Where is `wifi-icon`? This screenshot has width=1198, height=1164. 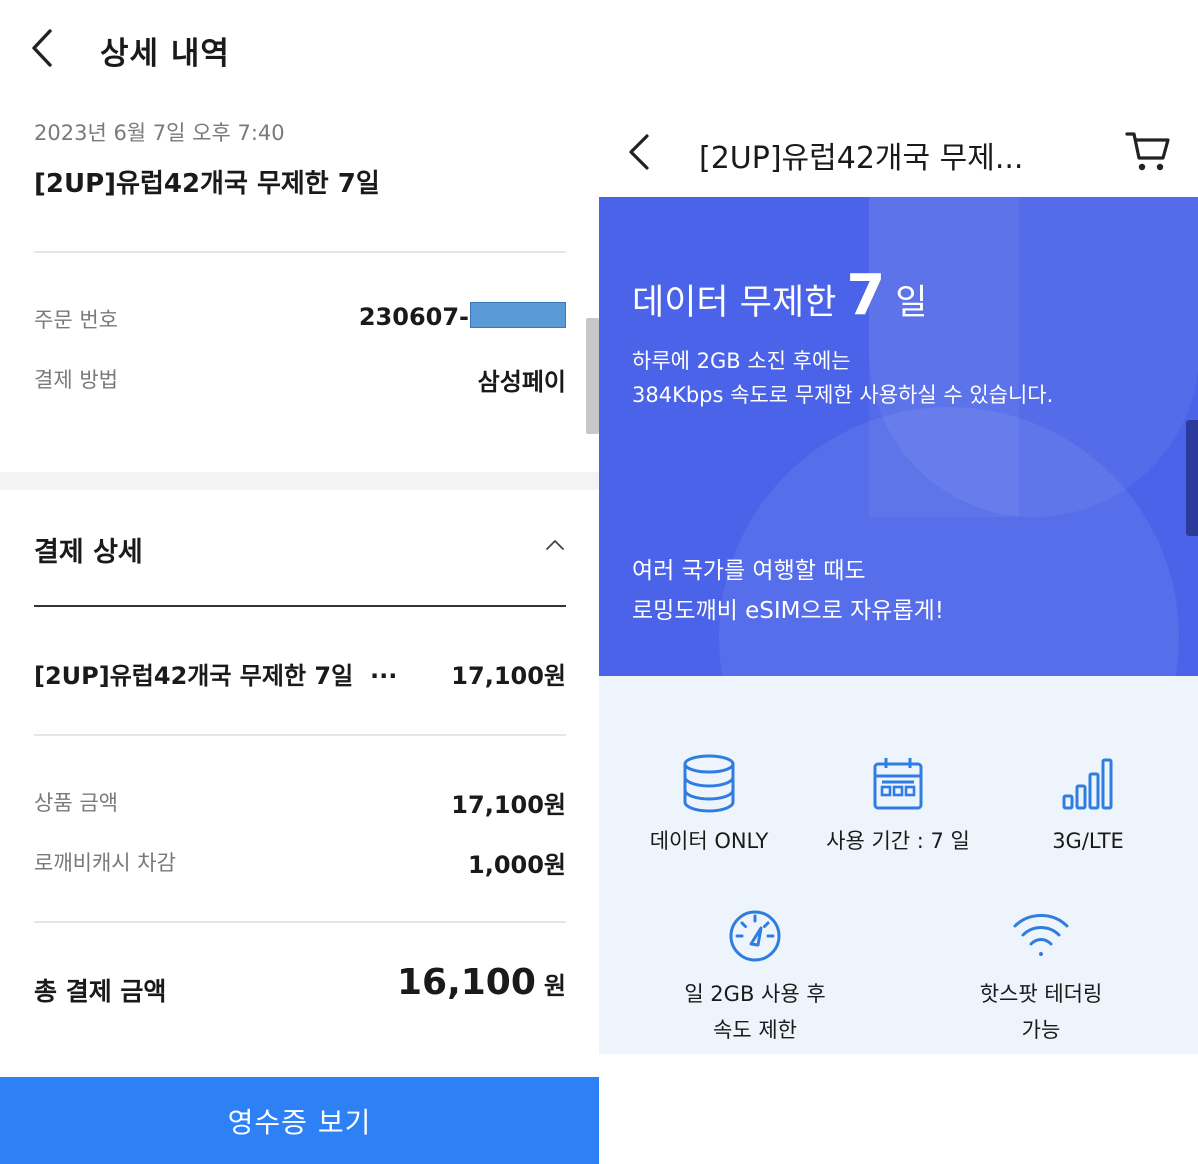
wifi-icon is located at coordinates (1041, 935).